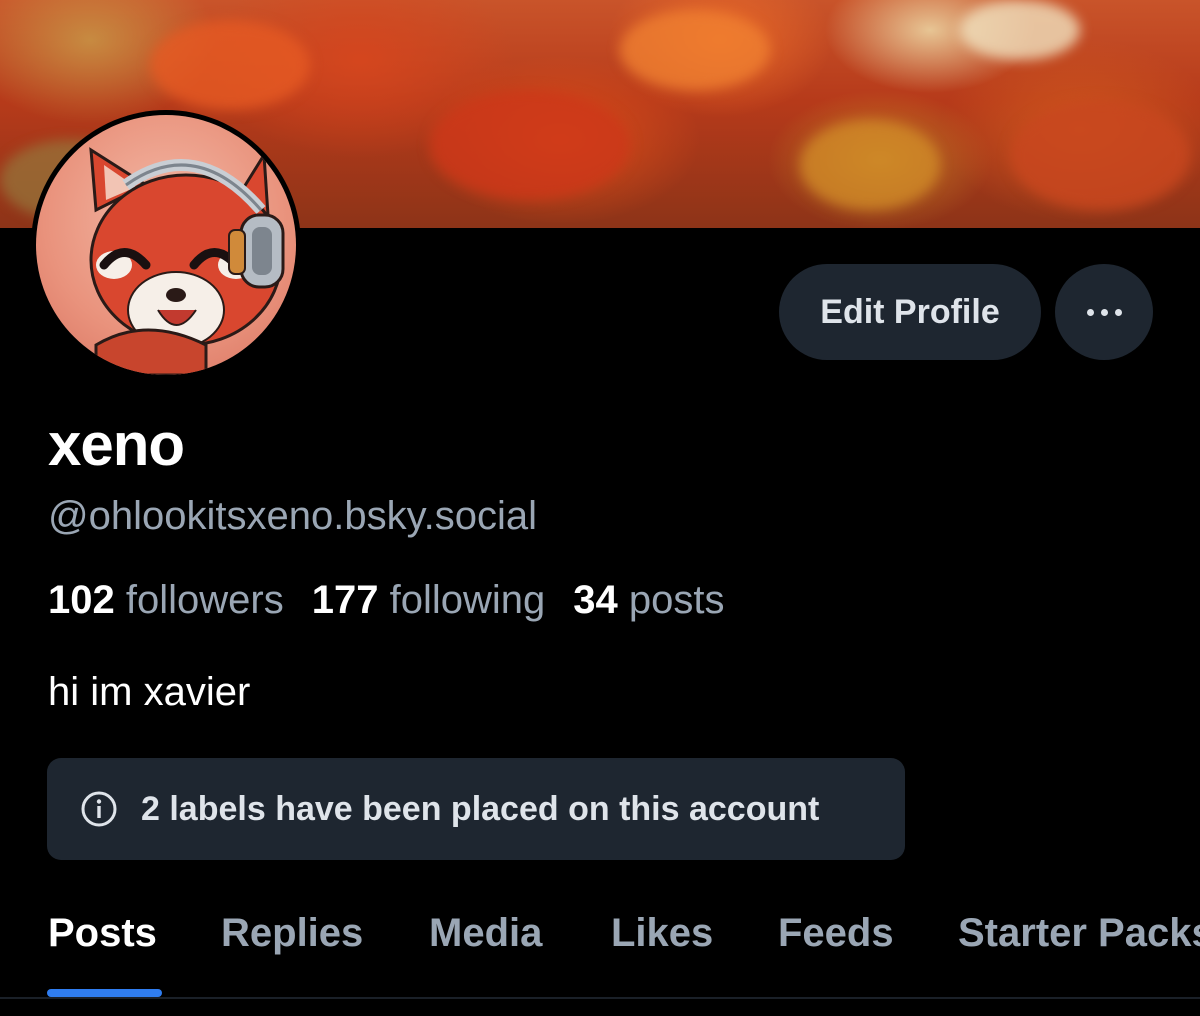 The height and width of the screenshot is (1016, 1200). I want to click on avatar-image, so click(166, 245).